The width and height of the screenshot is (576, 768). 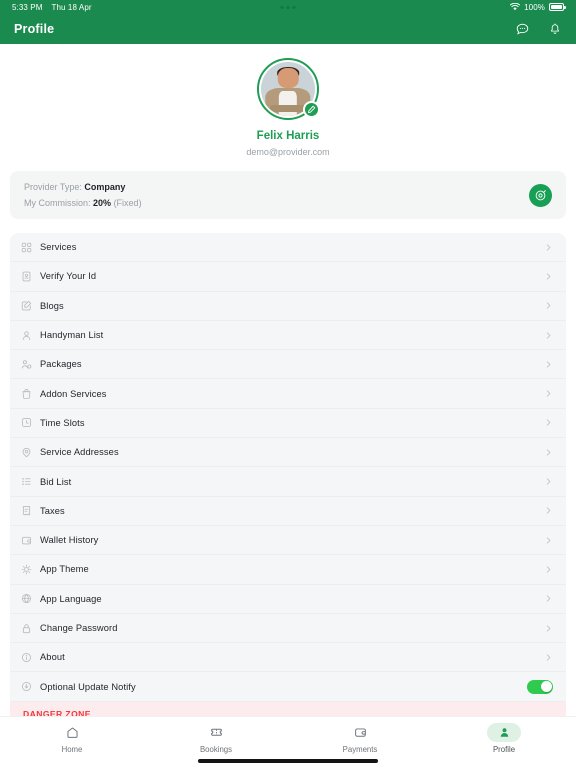 What do you see at coordinates (72, 749) in the screenshot?
I see `nav-item-label: Home` at bounding box center [72, 749].